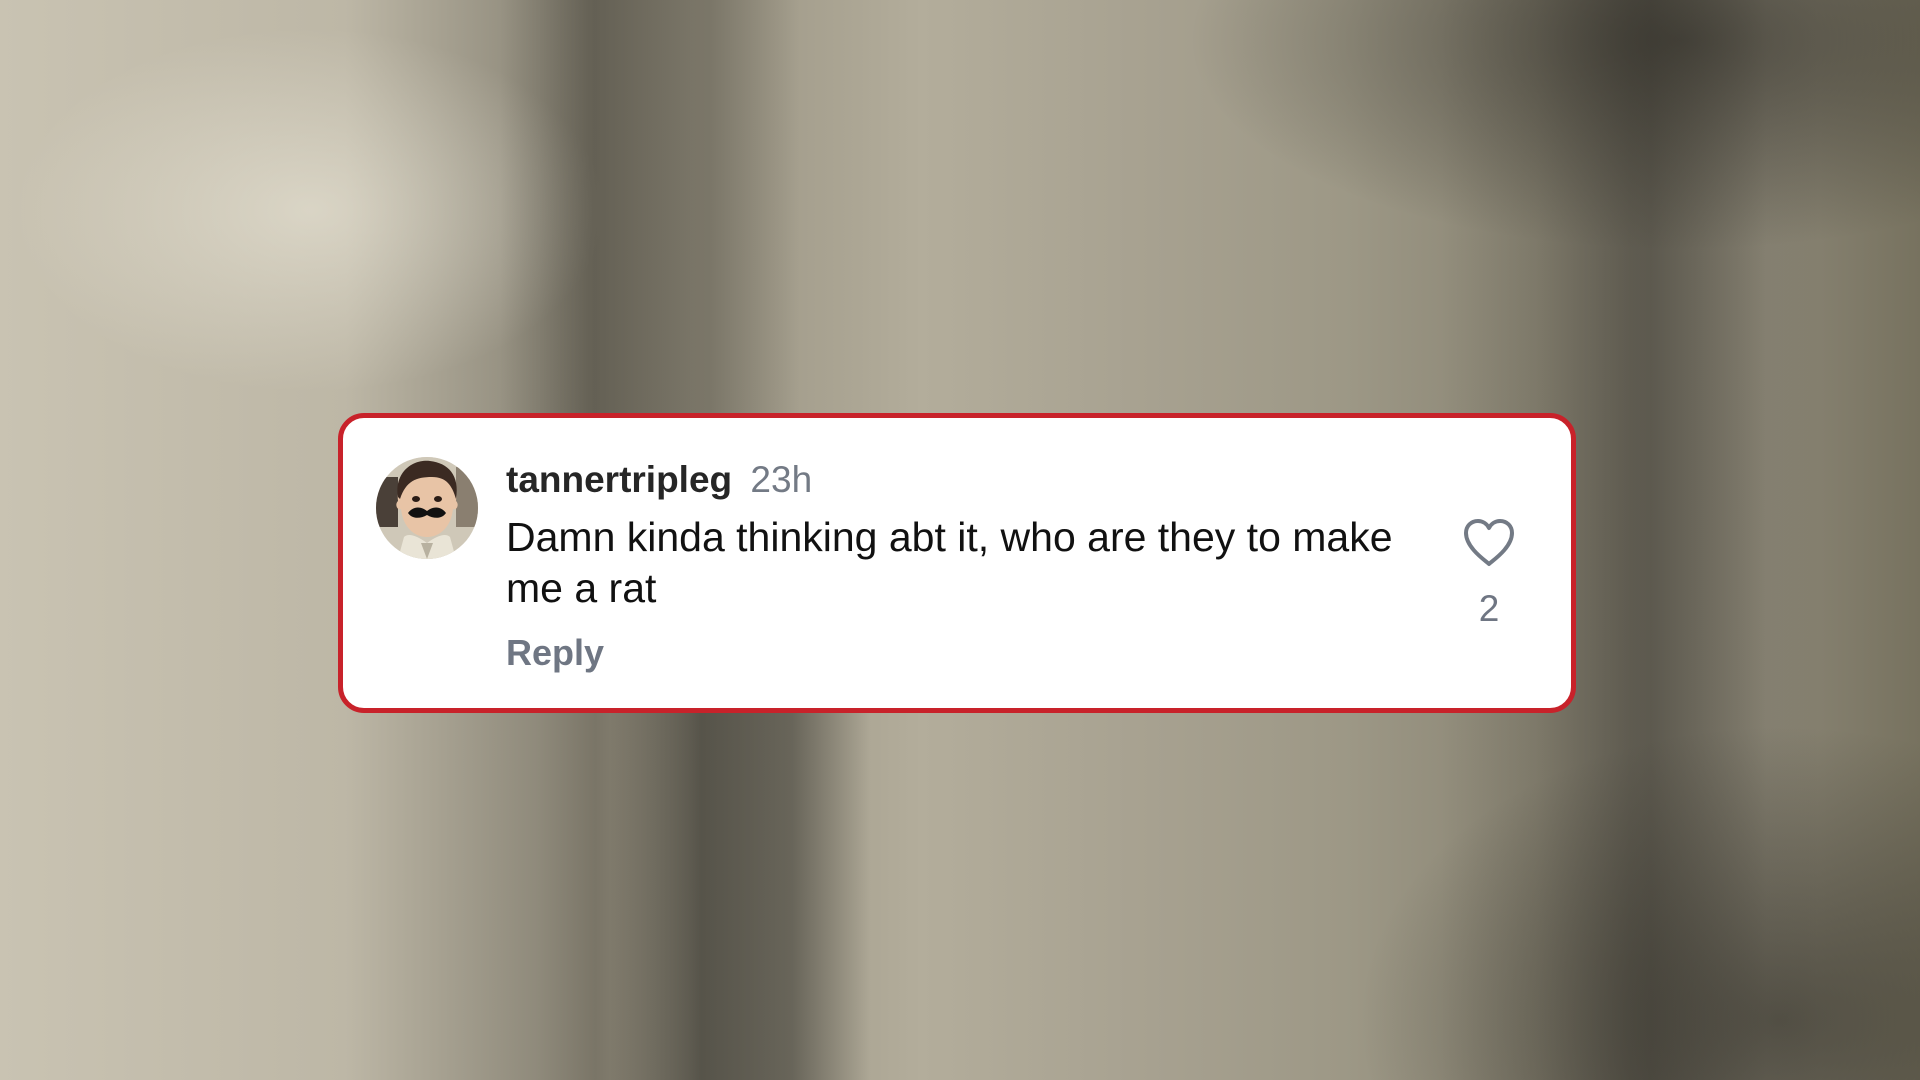 The width and height of the screenshot is (1920, 1080). What do you see at coordinates (1489, 574) in the screenshot?
I see `like-area: 2` at bounding box center [1489, 574].